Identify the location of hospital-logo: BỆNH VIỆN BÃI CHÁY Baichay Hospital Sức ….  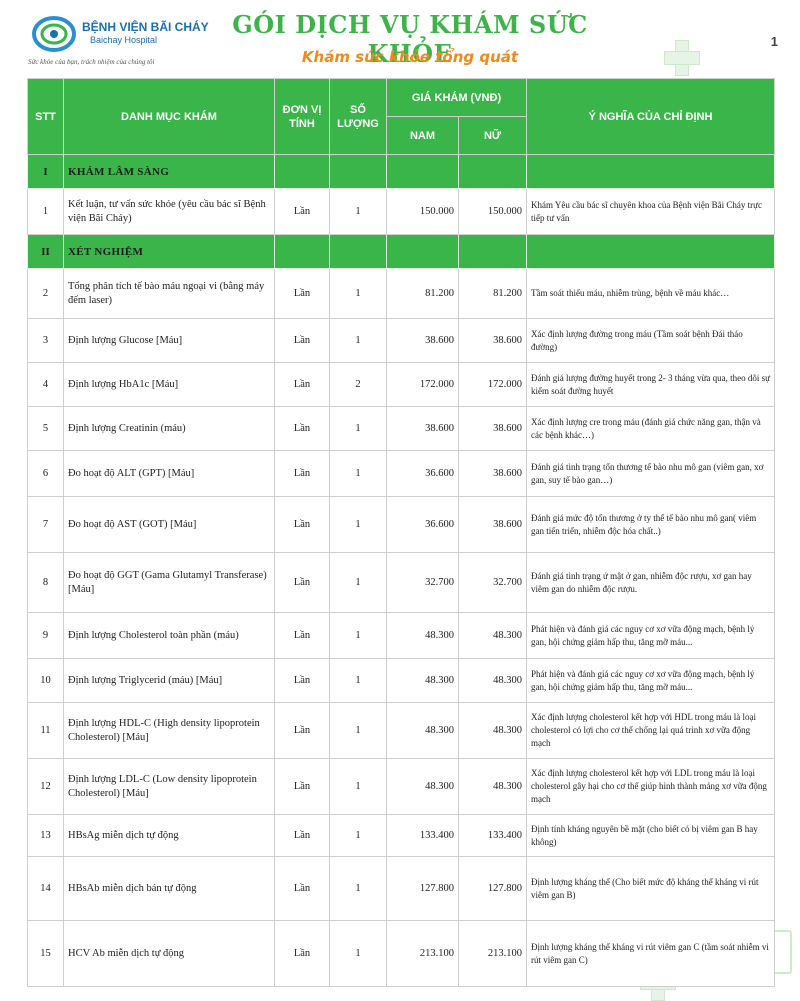
(128, 42).